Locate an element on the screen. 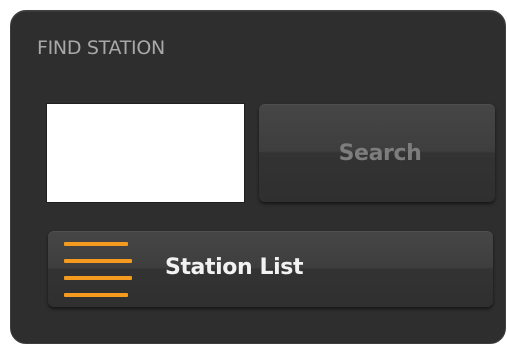 This screenshot has height=344, width=507. station-list-button-label: Station List is located at coordinates (234, 267).